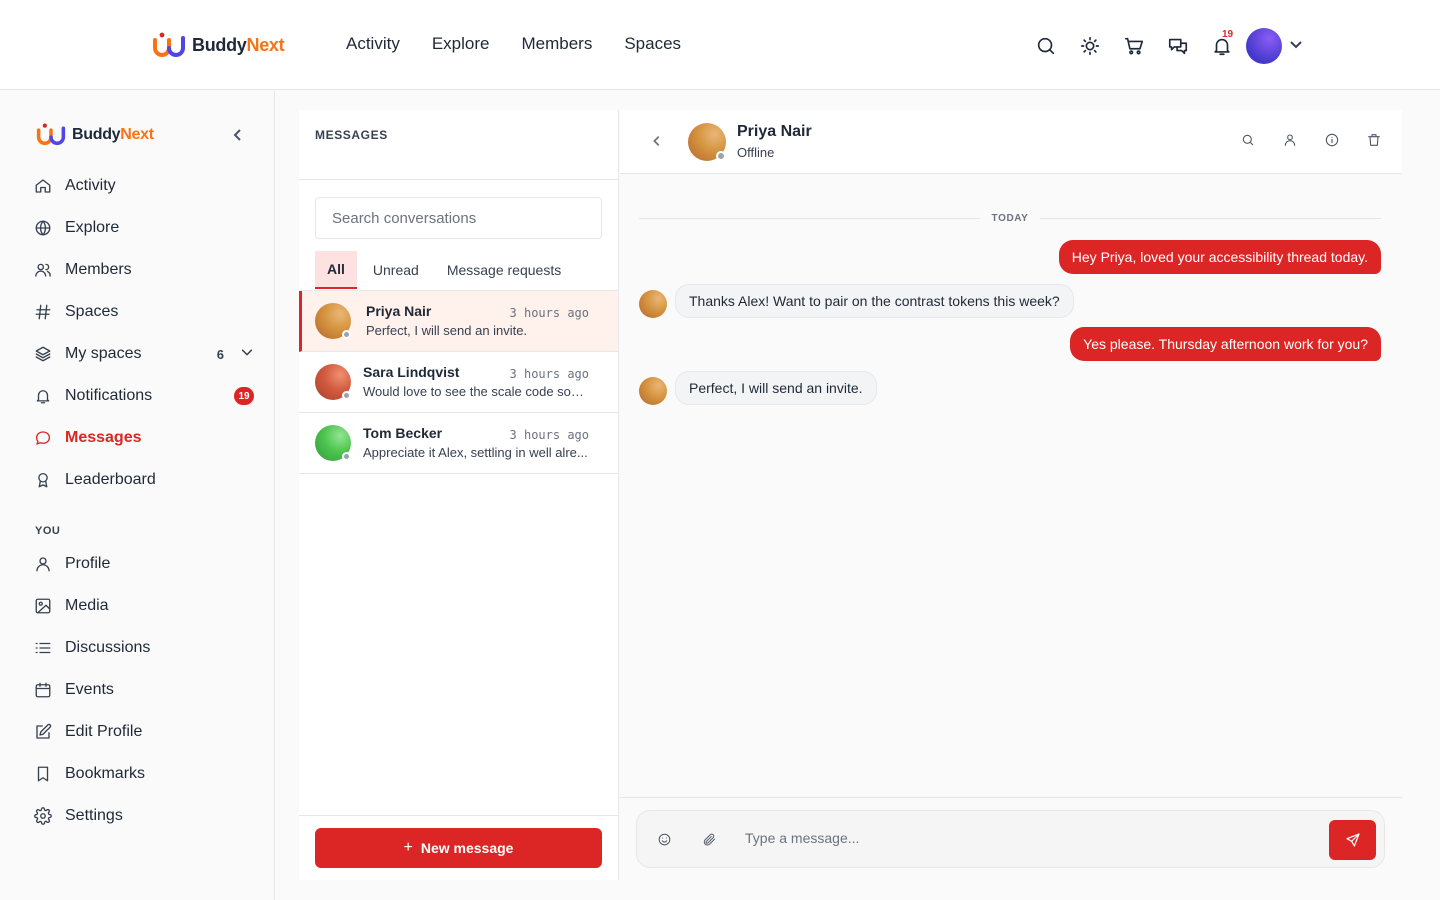 The image size is (1440, 900). I want to click on new-message-button: + New message, so click(458, 848).